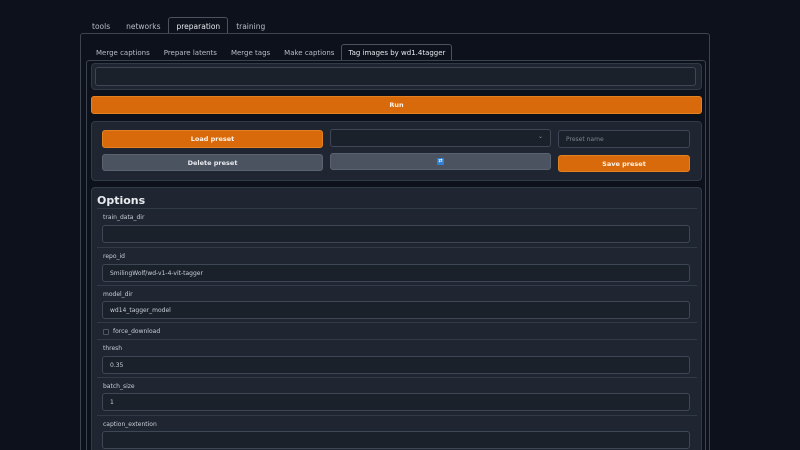  Describe the element at coordinates (250, 52) in the screenshot. I see `tab-merge-tags: Merge tags` at that location.